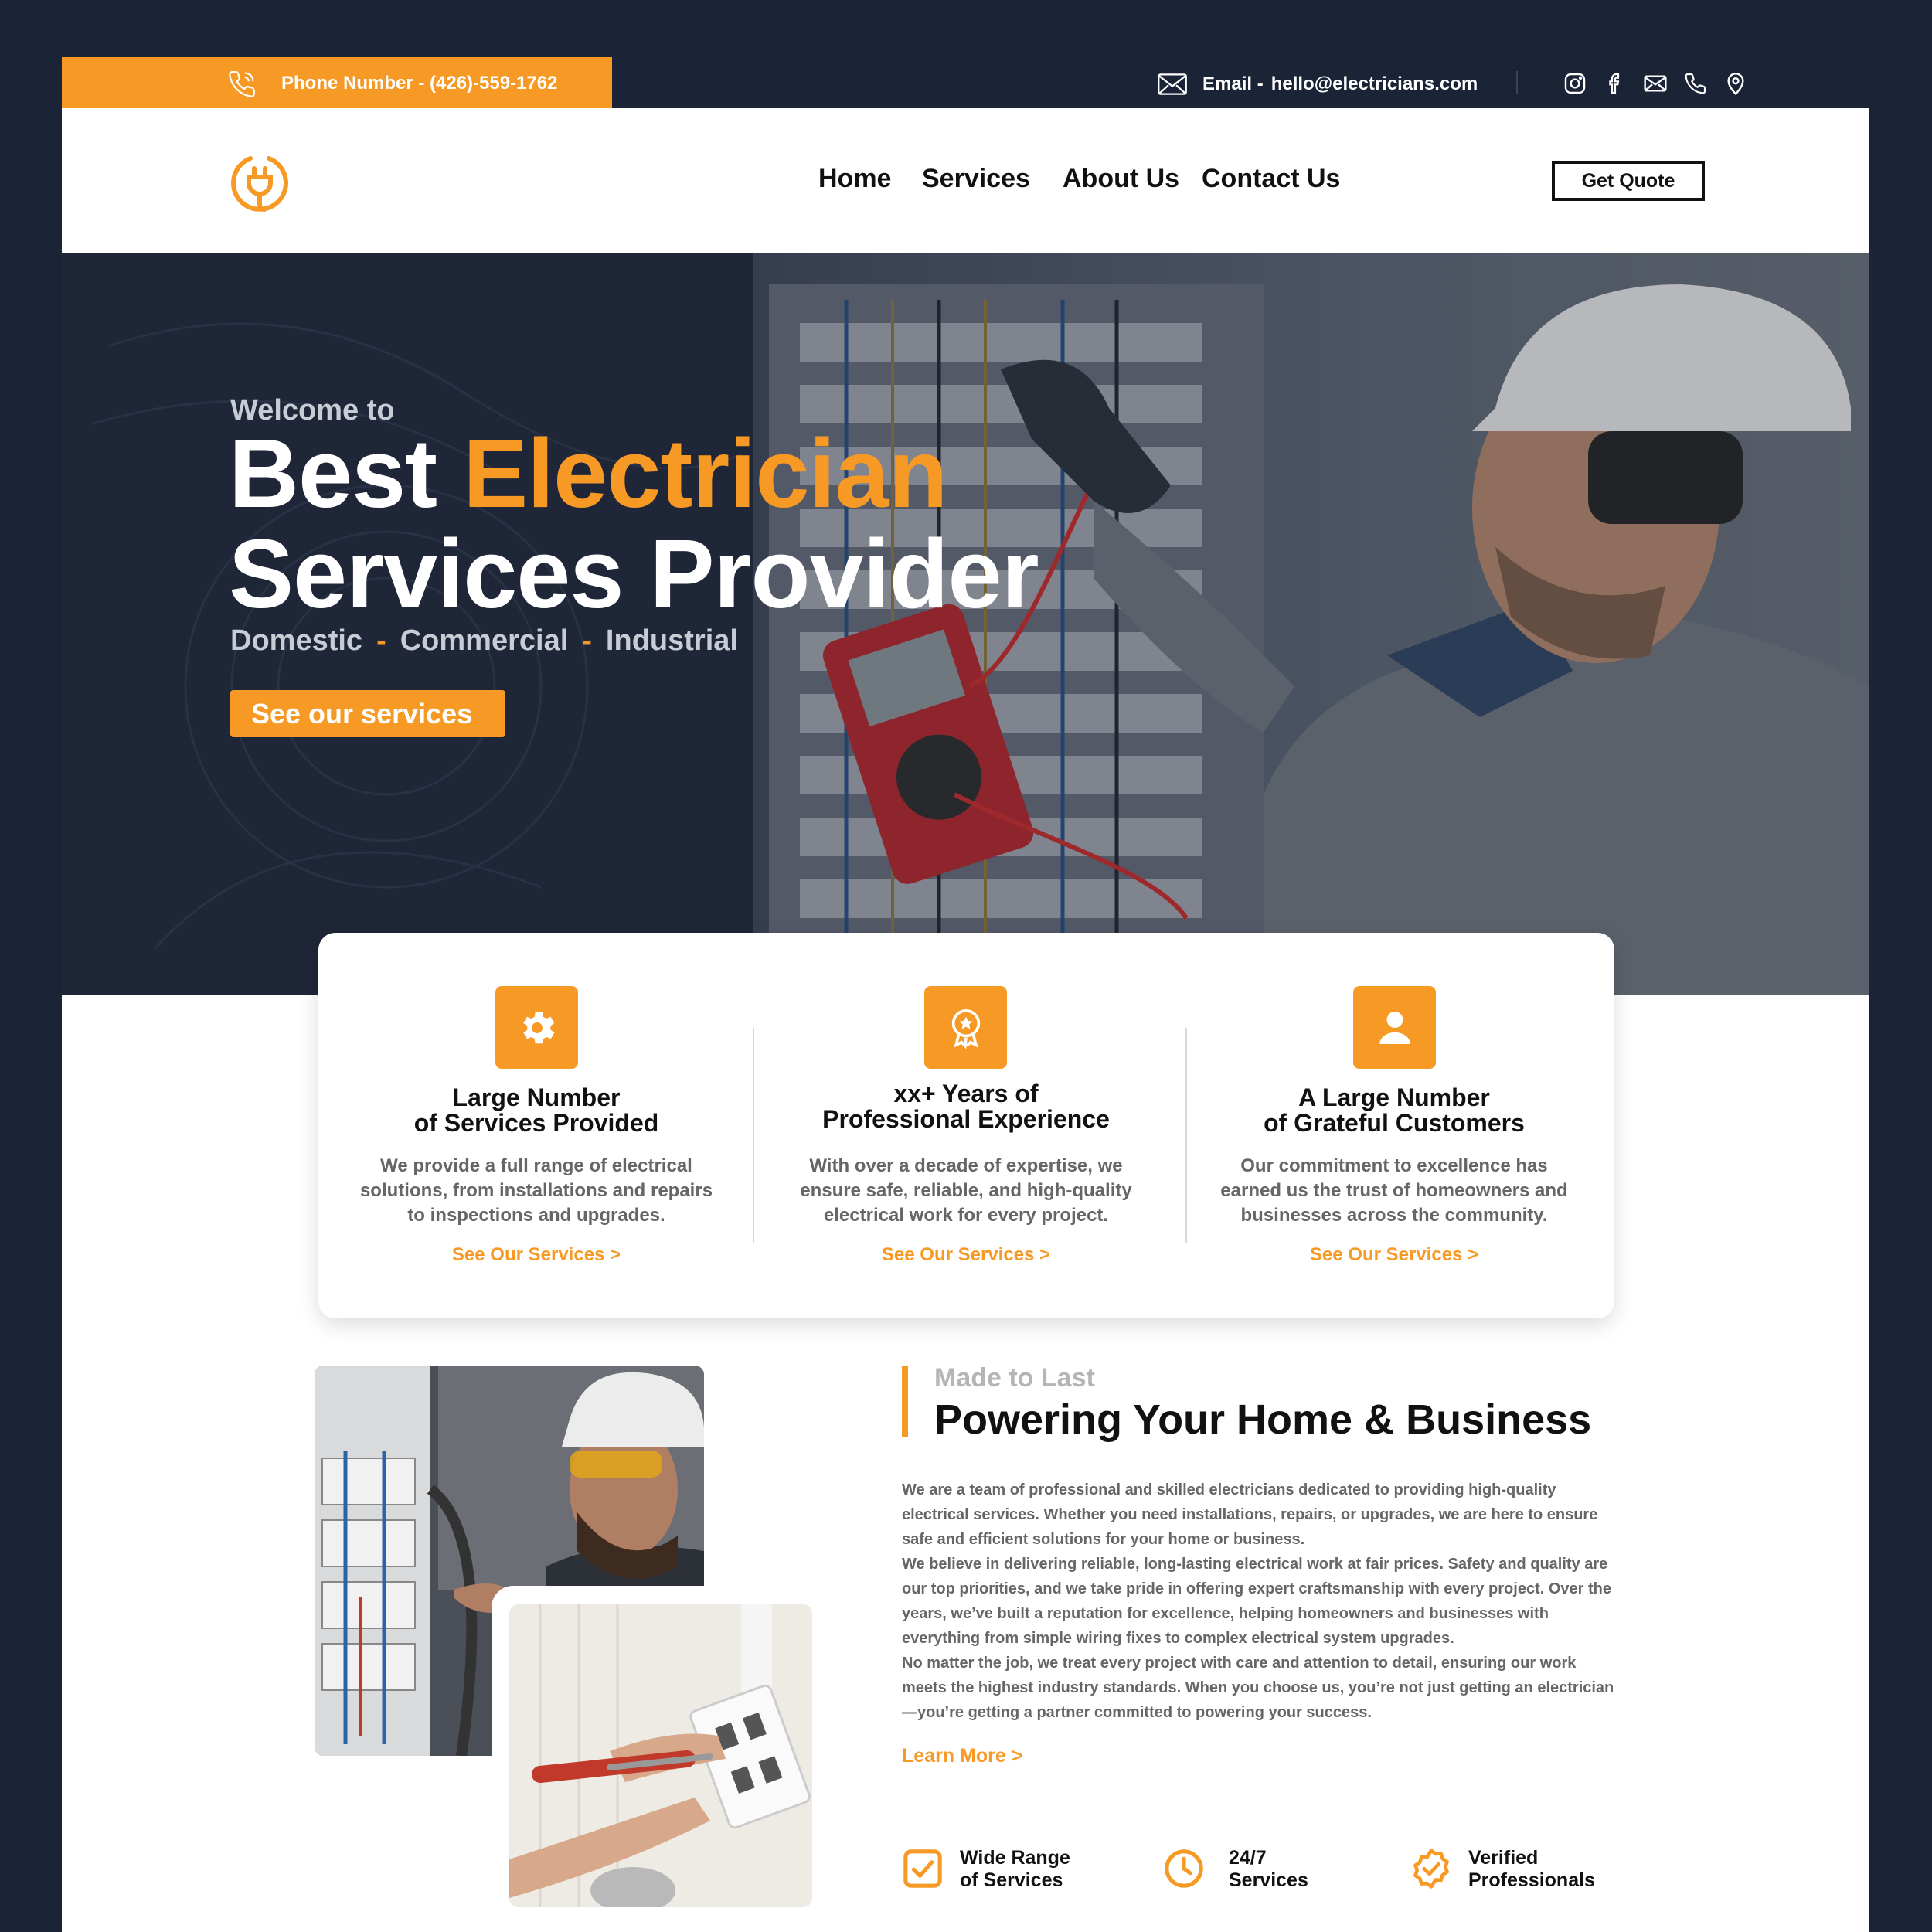 The image size is (1932, 1932). Describe the element at coordinates (536, 1165) in the screenshot. I see `feature-desc-line: We provide a full range of electrical` at that location.